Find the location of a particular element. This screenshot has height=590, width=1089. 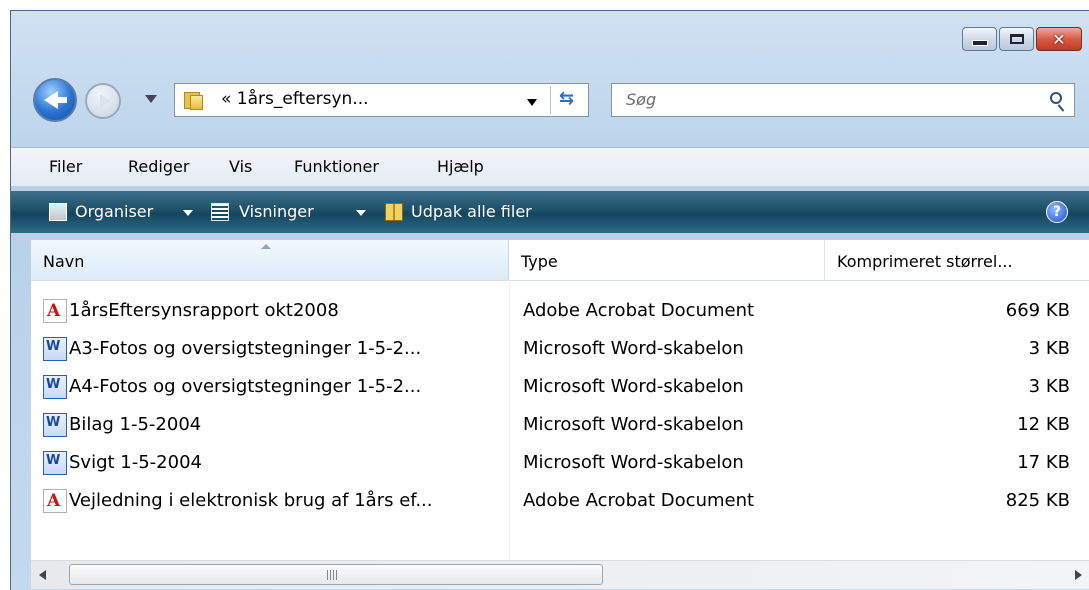

maximize-icon is located at coordinates (1016, 39).